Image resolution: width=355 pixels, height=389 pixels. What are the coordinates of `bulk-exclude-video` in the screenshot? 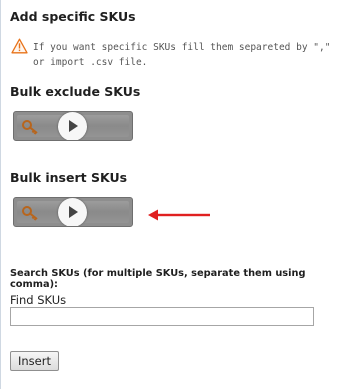 It's located at (73, 126).